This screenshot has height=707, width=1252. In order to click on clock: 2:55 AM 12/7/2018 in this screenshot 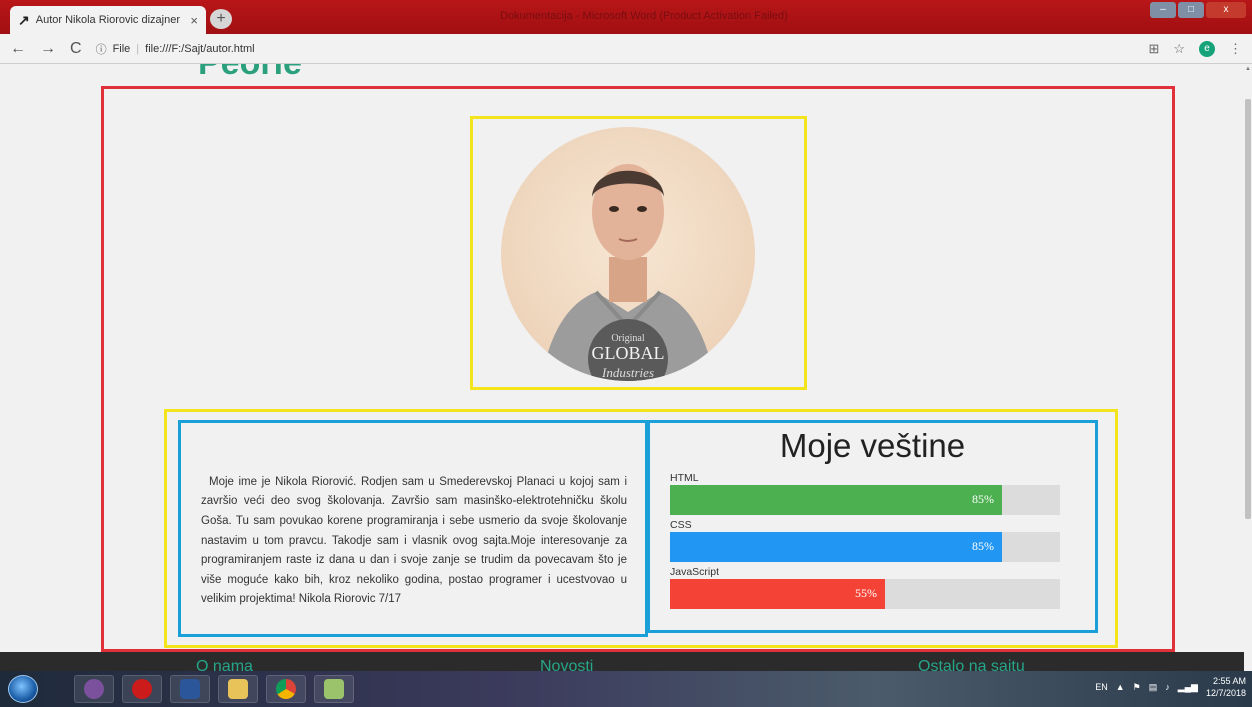, I will do `click(1226, 687)`.